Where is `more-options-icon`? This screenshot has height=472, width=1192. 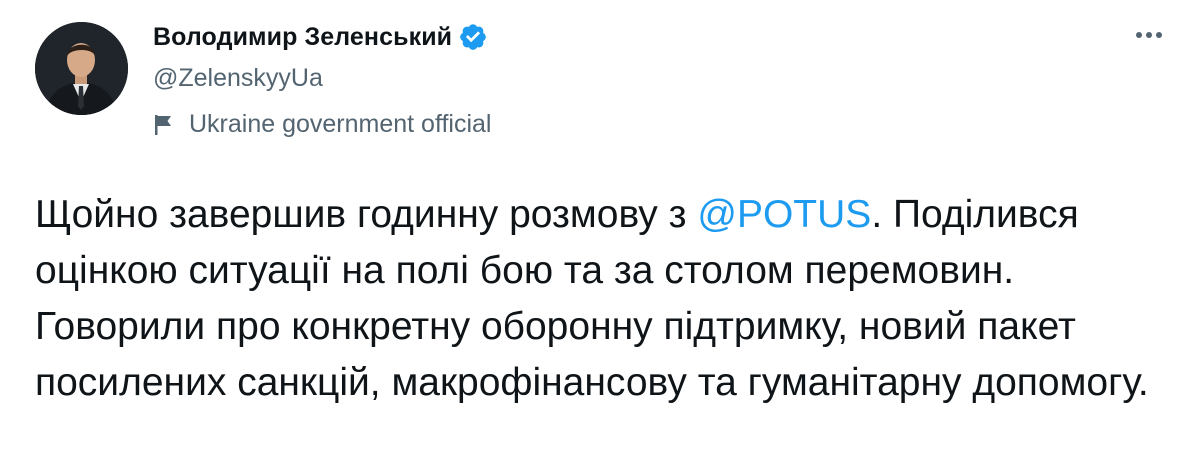 more-options-icon is located at coordinates (1149, 35).